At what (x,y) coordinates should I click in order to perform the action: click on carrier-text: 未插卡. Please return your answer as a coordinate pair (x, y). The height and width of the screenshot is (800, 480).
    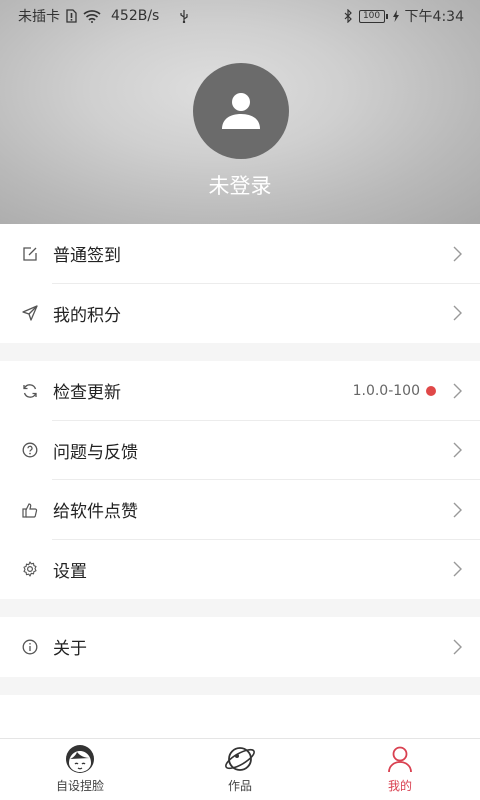
    Looking at the image, I should click on (39, 17).